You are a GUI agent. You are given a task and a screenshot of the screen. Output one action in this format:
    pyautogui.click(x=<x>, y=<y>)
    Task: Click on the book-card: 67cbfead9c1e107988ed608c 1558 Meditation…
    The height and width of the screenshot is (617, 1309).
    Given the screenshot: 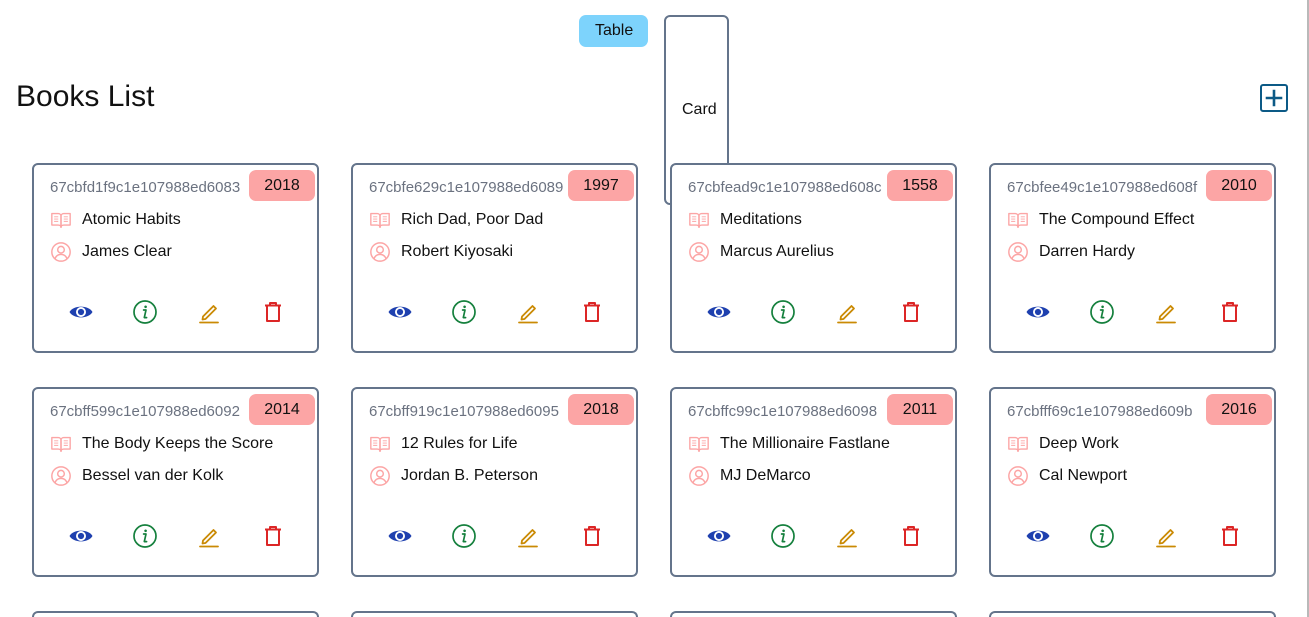 What is the action you would take?
    pyautogui.click(x=813, y=258)
    